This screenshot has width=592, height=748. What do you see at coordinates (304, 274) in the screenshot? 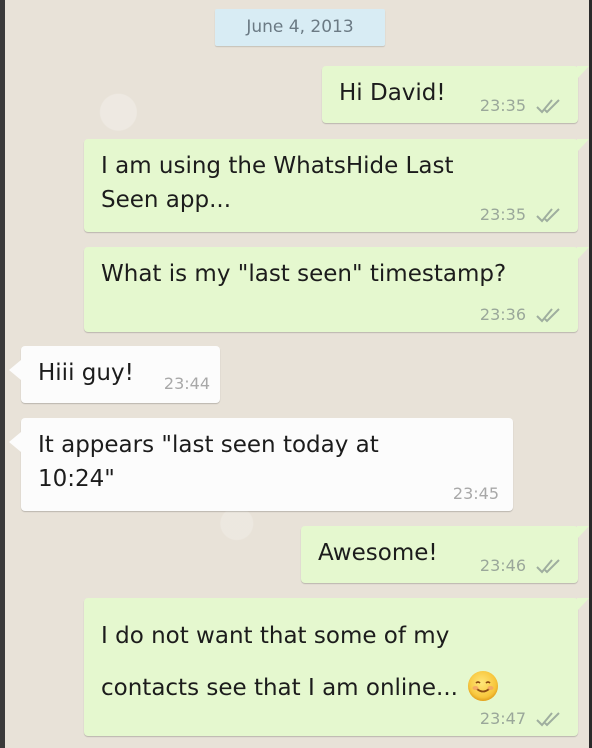
I see `message-text: What is my "last seen" timestamp?` at bounding box center [304, 274].